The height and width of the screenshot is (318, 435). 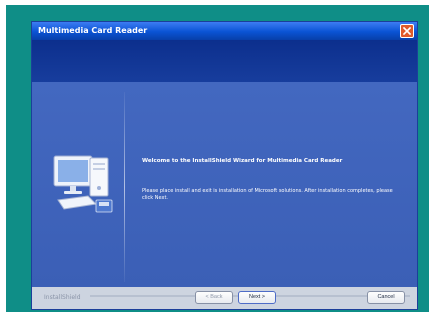 What do you see at coordinates (83, 184) in the screenshot?
I see `computer-icon` at bounding box center [83, 184].